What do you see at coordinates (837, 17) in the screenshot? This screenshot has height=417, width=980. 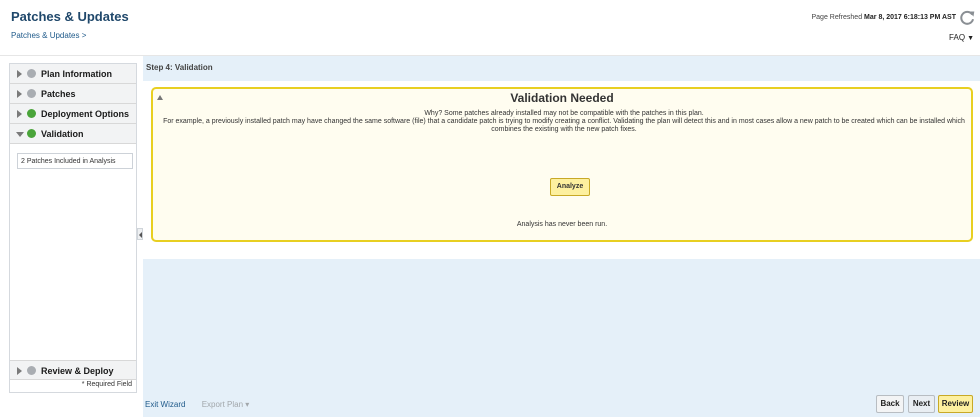 I see `refresh-prefix: Page Refreshed` at bounding box center [837, 17].